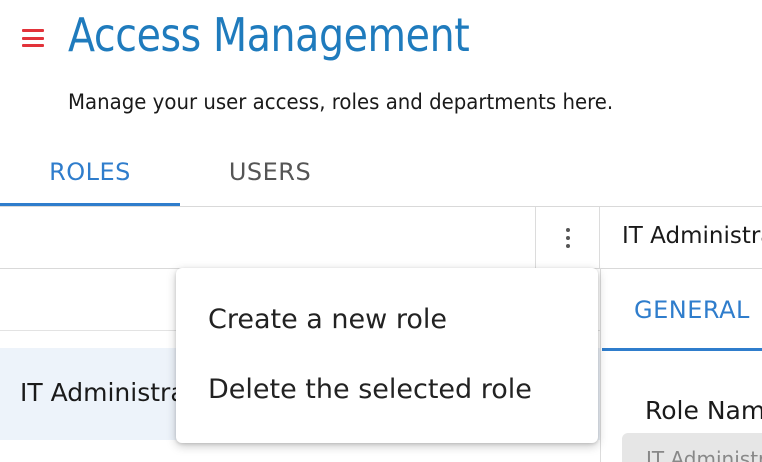 This screenshot has width=762, height=462. Describe the element at coordinates (381, 173) in the screenshot. I see `main-tabs: ROLES USERS` at that location.